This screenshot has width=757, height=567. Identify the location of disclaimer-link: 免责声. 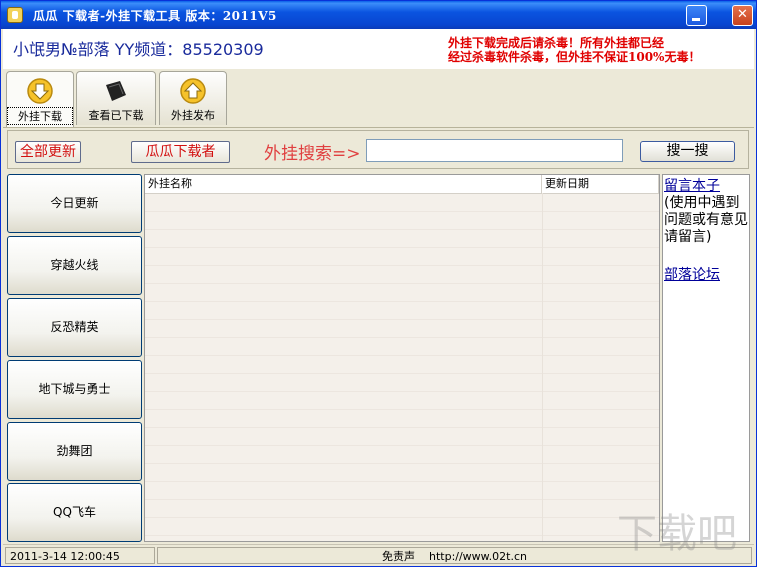
(398, 556).